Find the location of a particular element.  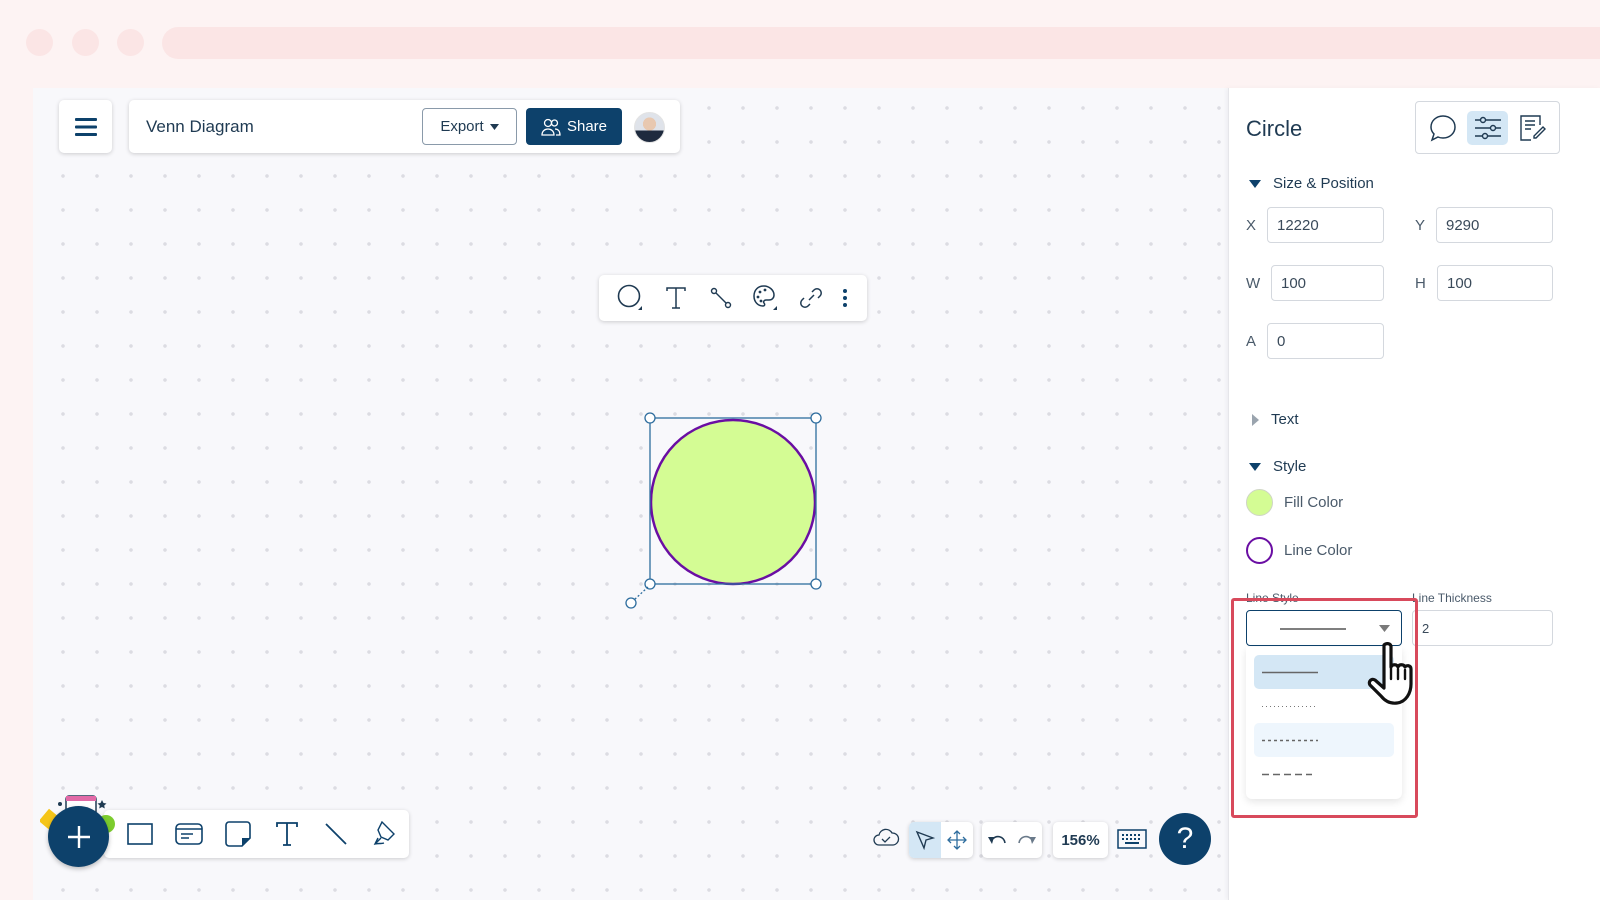

tab-comments is located at coordinates (1442, 128).